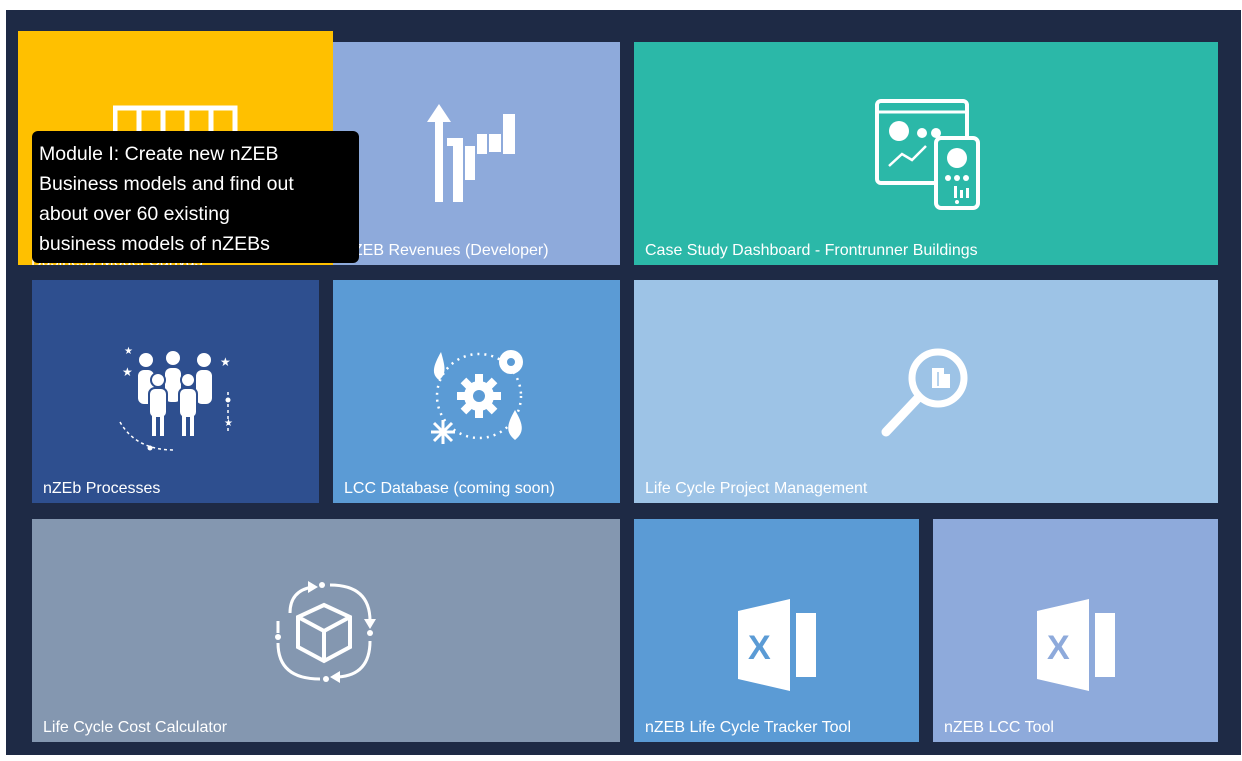 This screenshot has height=761, width=1242. Describe the element at coordinates (102, 488) in the screenshot. I see `tile-label: nZEb Processes` at that location.